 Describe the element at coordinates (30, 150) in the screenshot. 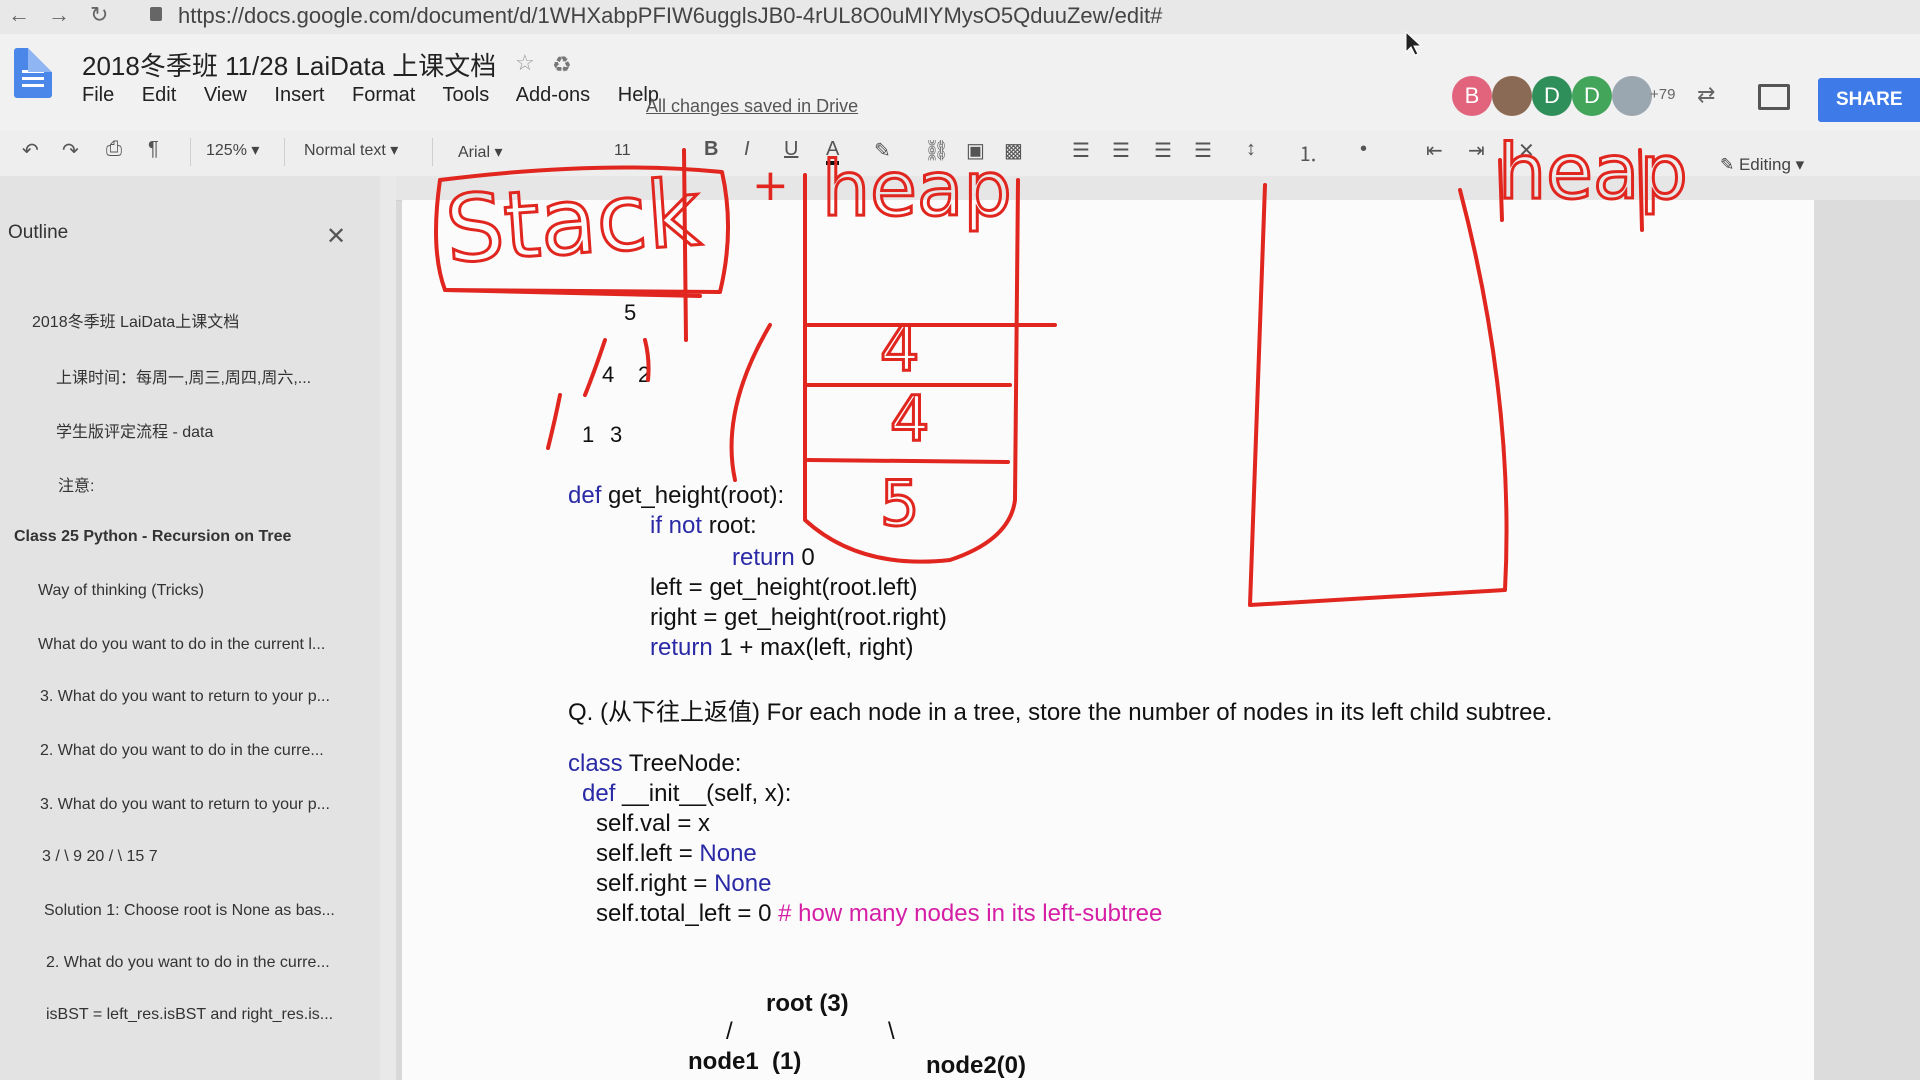

I see `undo-icon: ↶` at that location.